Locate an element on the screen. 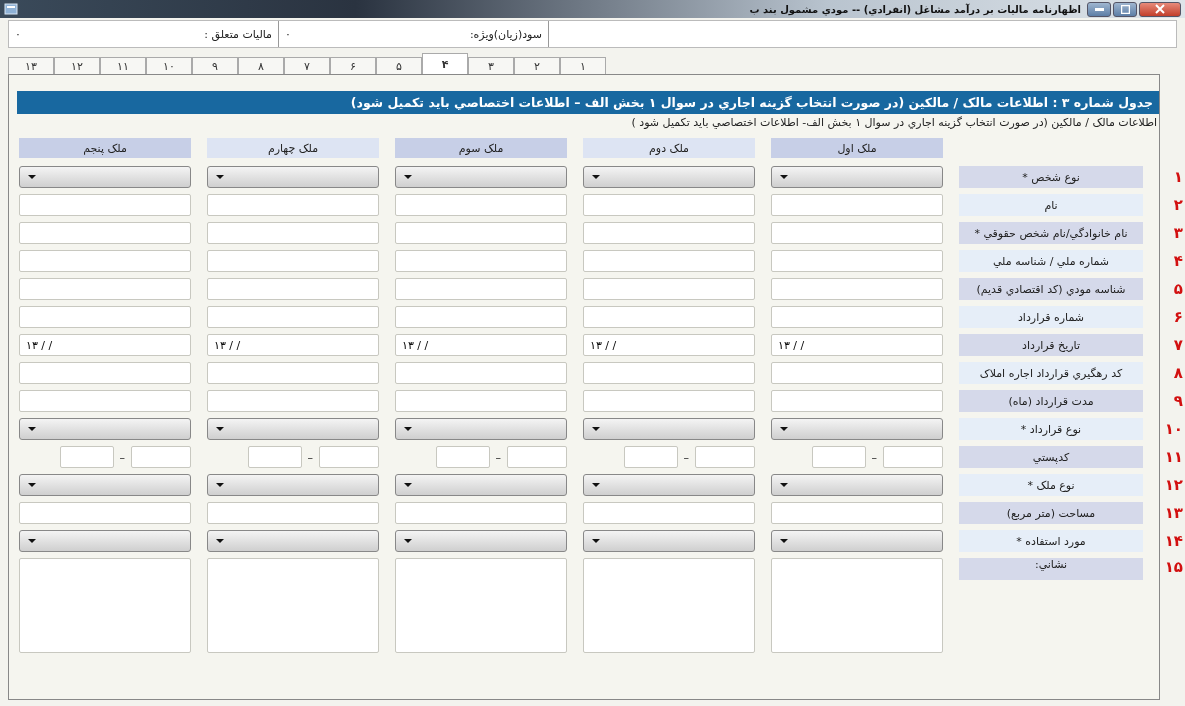  tab: ۹ is located at coordinates (215, 65).